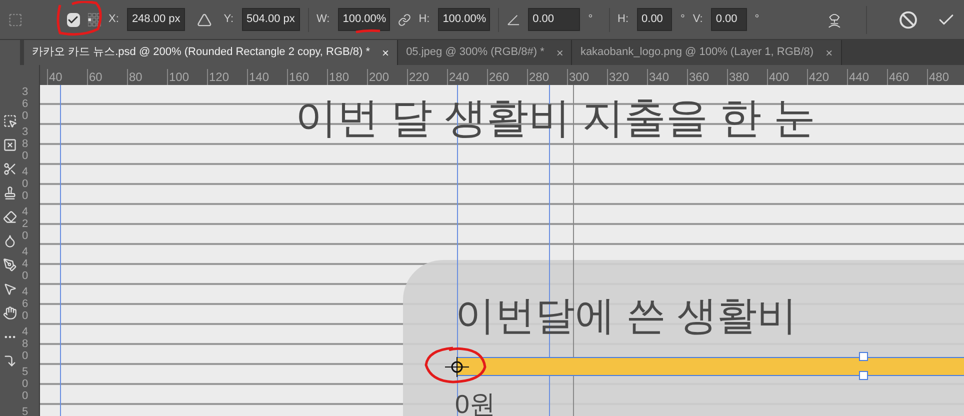 Image resolution: width=964 pixels, height=416 pixels. What do you see at coordinates (204, 20) in the screenshot?
I see `delta-icon` at bounding box center [204, 20].